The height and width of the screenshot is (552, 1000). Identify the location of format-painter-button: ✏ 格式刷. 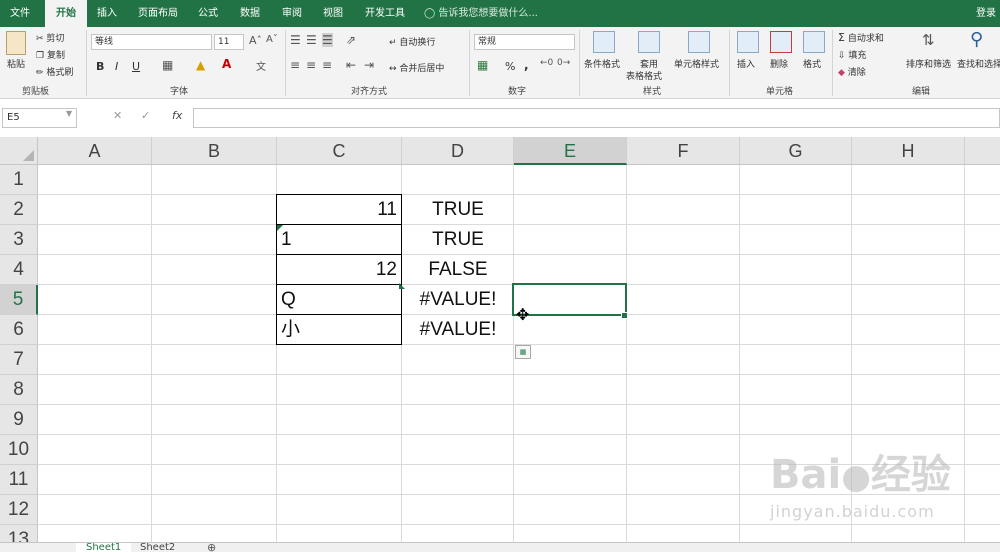
(54, 71).